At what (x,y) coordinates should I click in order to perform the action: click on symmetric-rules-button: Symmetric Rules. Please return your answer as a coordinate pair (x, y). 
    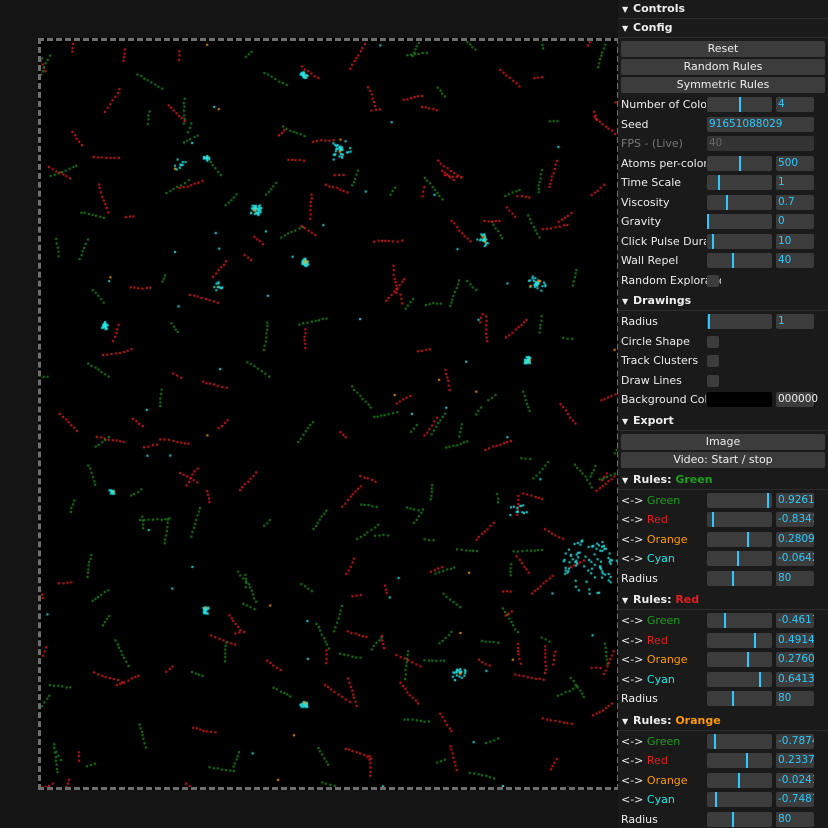
    Looking at the image, I should click on (723, 85).